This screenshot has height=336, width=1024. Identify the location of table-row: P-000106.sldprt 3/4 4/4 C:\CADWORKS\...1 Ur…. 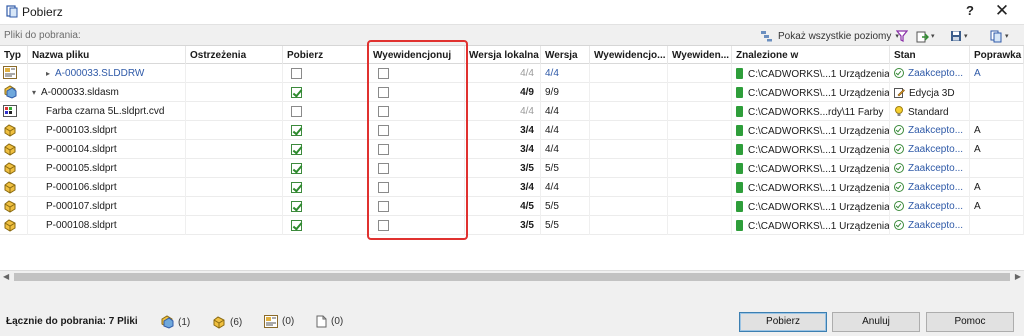
(512, 187).